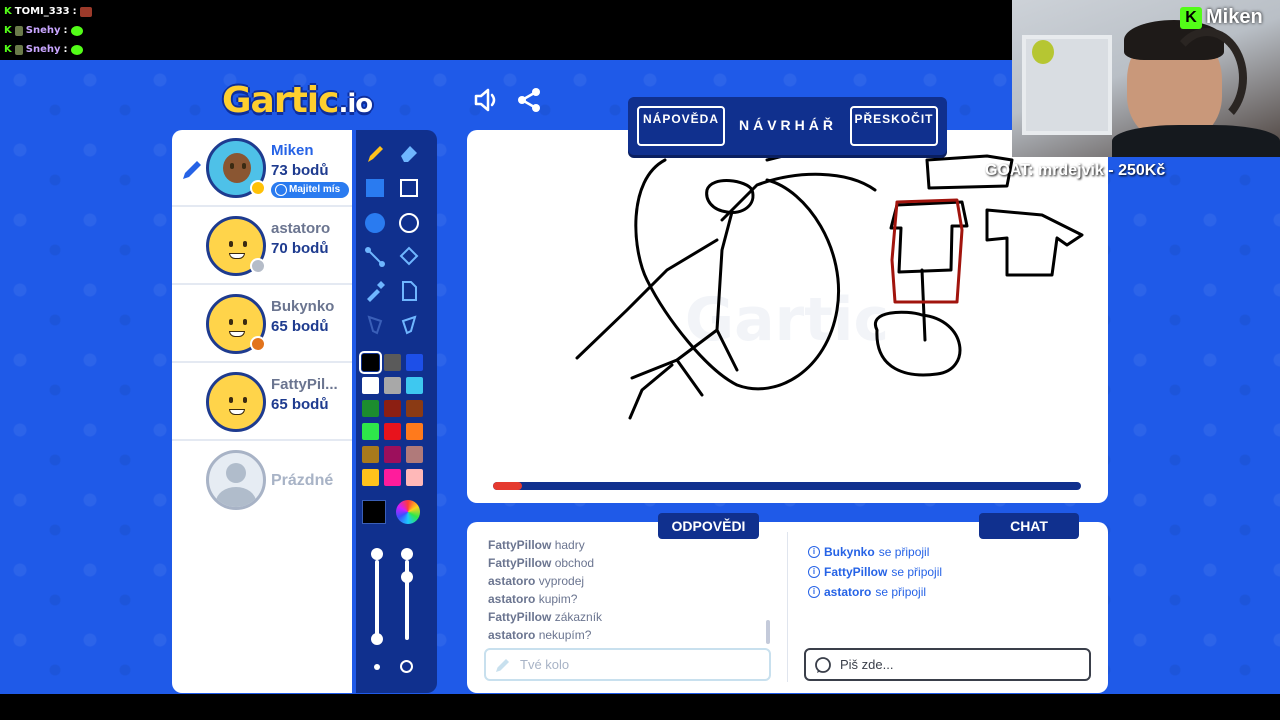 Image resolution: width=1280 pixels, height=720 pixels. What do you see at coordinates (406, 666) in the screenshot?
I see `opacity-icon` at bounding box center [406, 666].